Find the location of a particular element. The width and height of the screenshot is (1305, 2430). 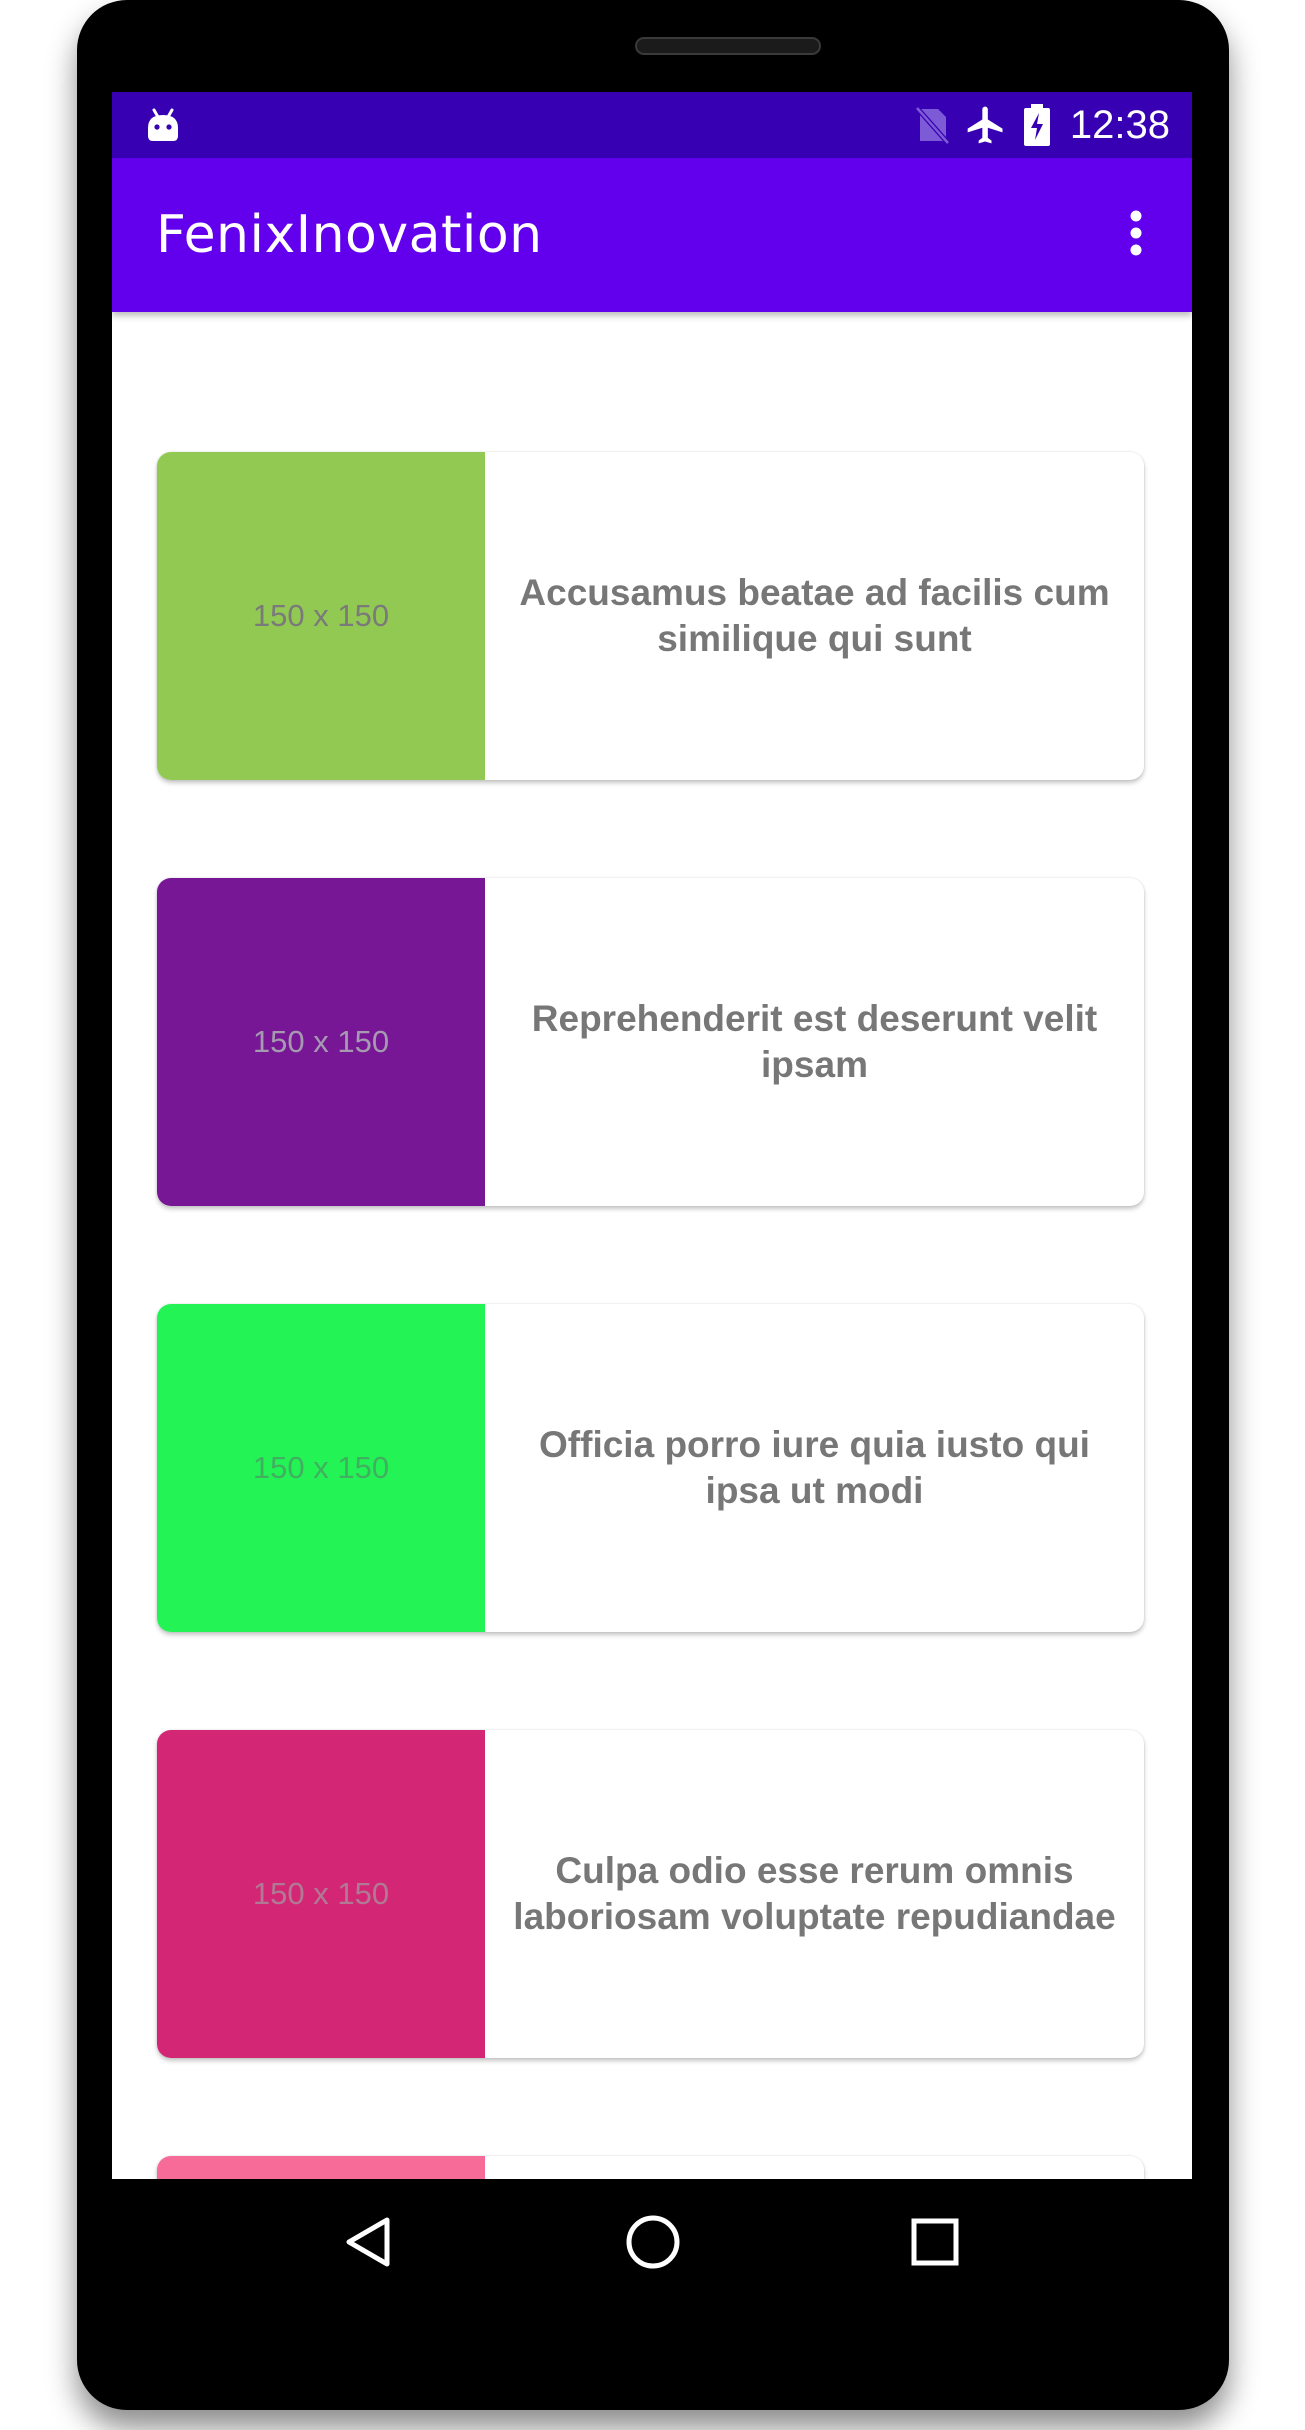

status-icons: 12:38 is located at coordinates (1042, 125).